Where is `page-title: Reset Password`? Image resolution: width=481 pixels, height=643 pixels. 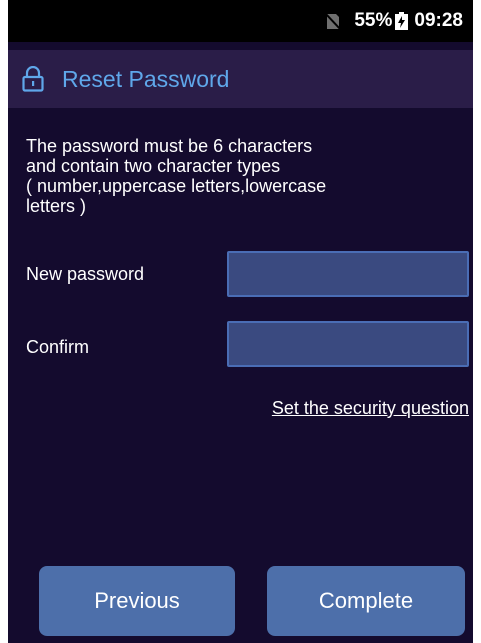 page-title: Reset Password is located at coordinates (146, 78).